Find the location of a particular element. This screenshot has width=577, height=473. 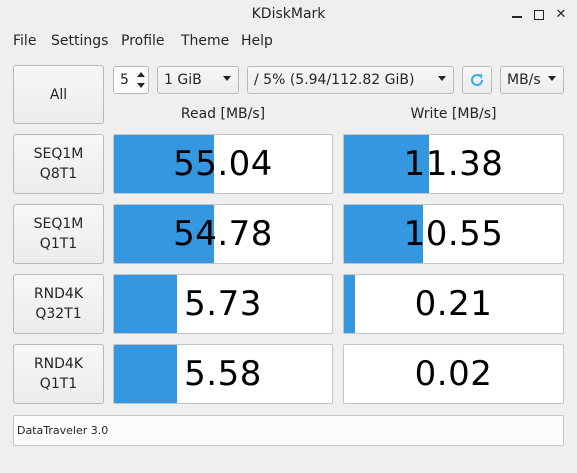

read-value: 54.78 is located at coordinates (223, 234).